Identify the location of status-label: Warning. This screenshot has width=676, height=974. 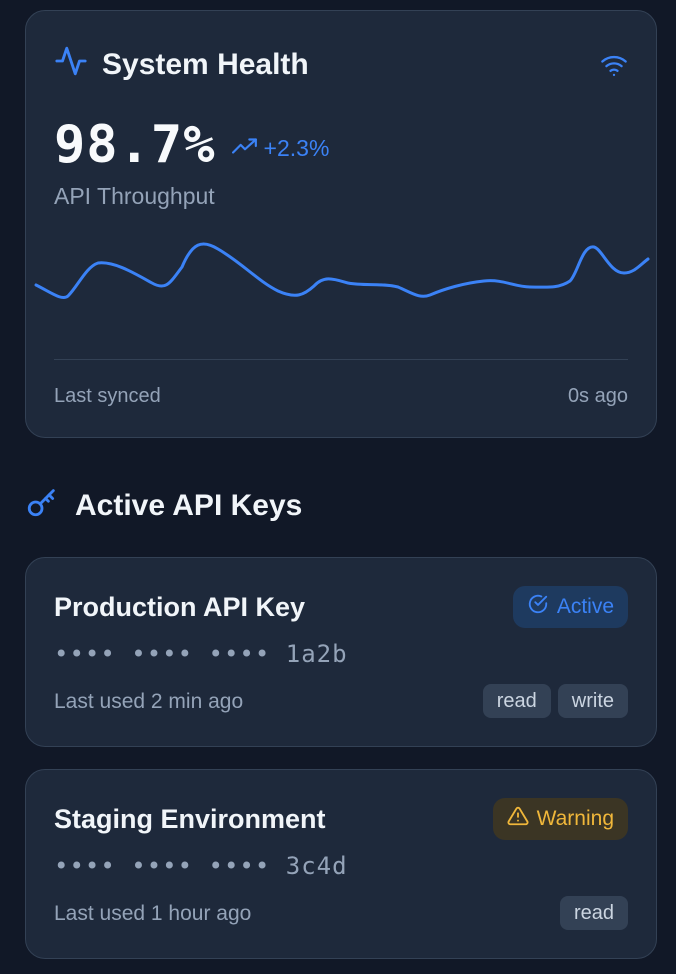
(575, 818).